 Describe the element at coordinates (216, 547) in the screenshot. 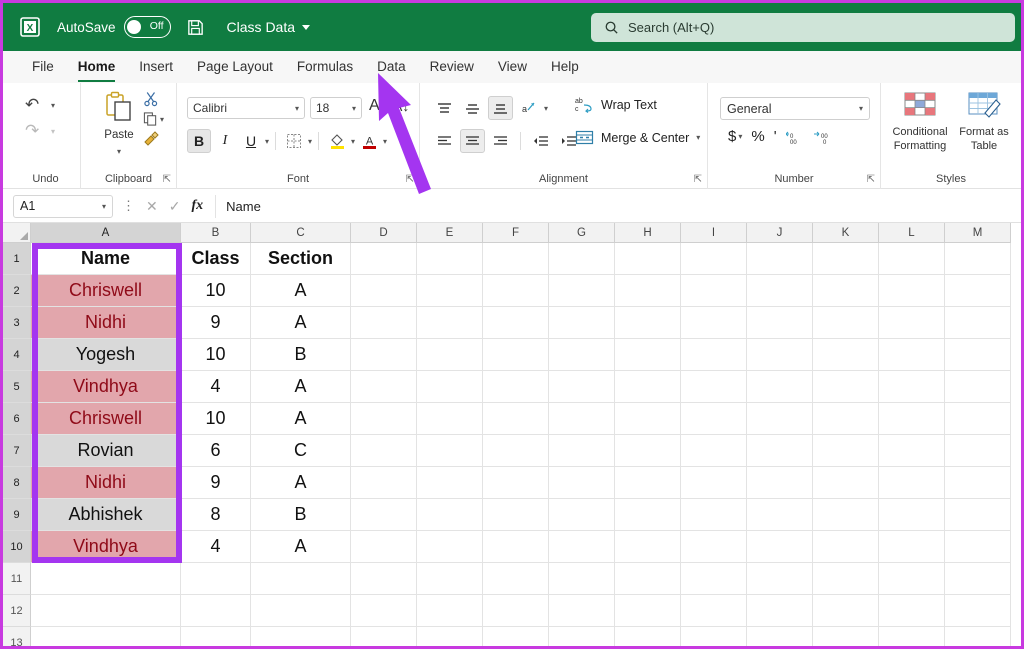

I see `cell-b10: 4` at that location.